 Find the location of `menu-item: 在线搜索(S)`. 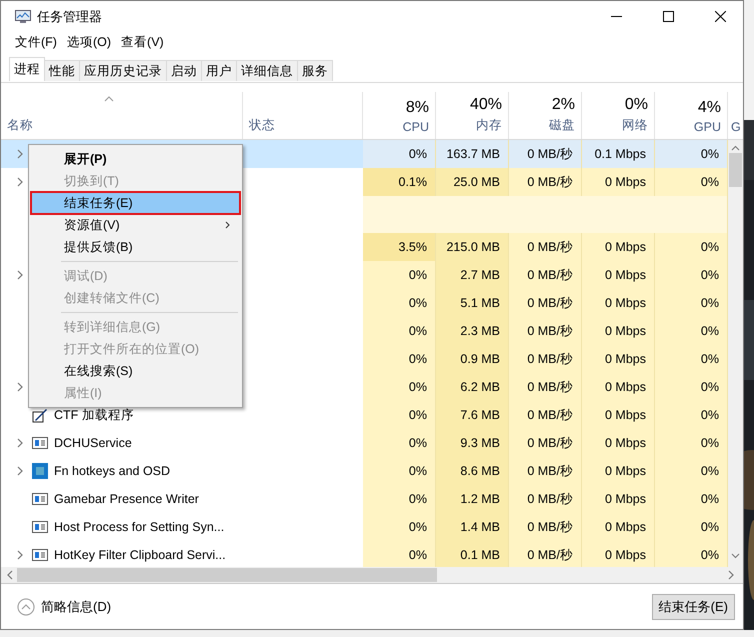

menu-item: 在线搜索(S) is located at coordinates (135, 371).